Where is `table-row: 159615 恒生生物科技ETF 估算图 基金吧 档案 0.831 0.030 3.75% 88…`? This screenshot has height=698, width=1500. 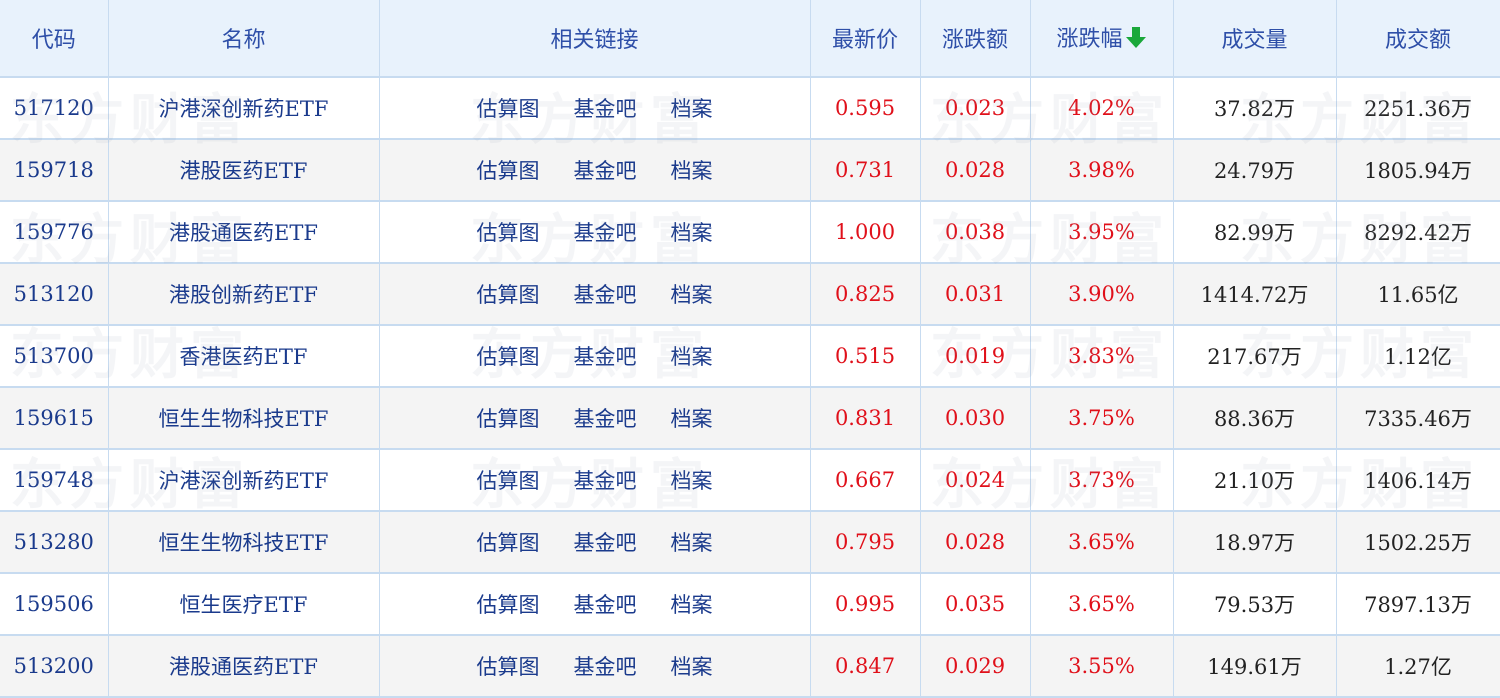 table-row: 159615 恒生生物科技ETF 估算图 基金吧 档案 0.831 0.030 3.75% 88… is located at coordinates (750, 418).